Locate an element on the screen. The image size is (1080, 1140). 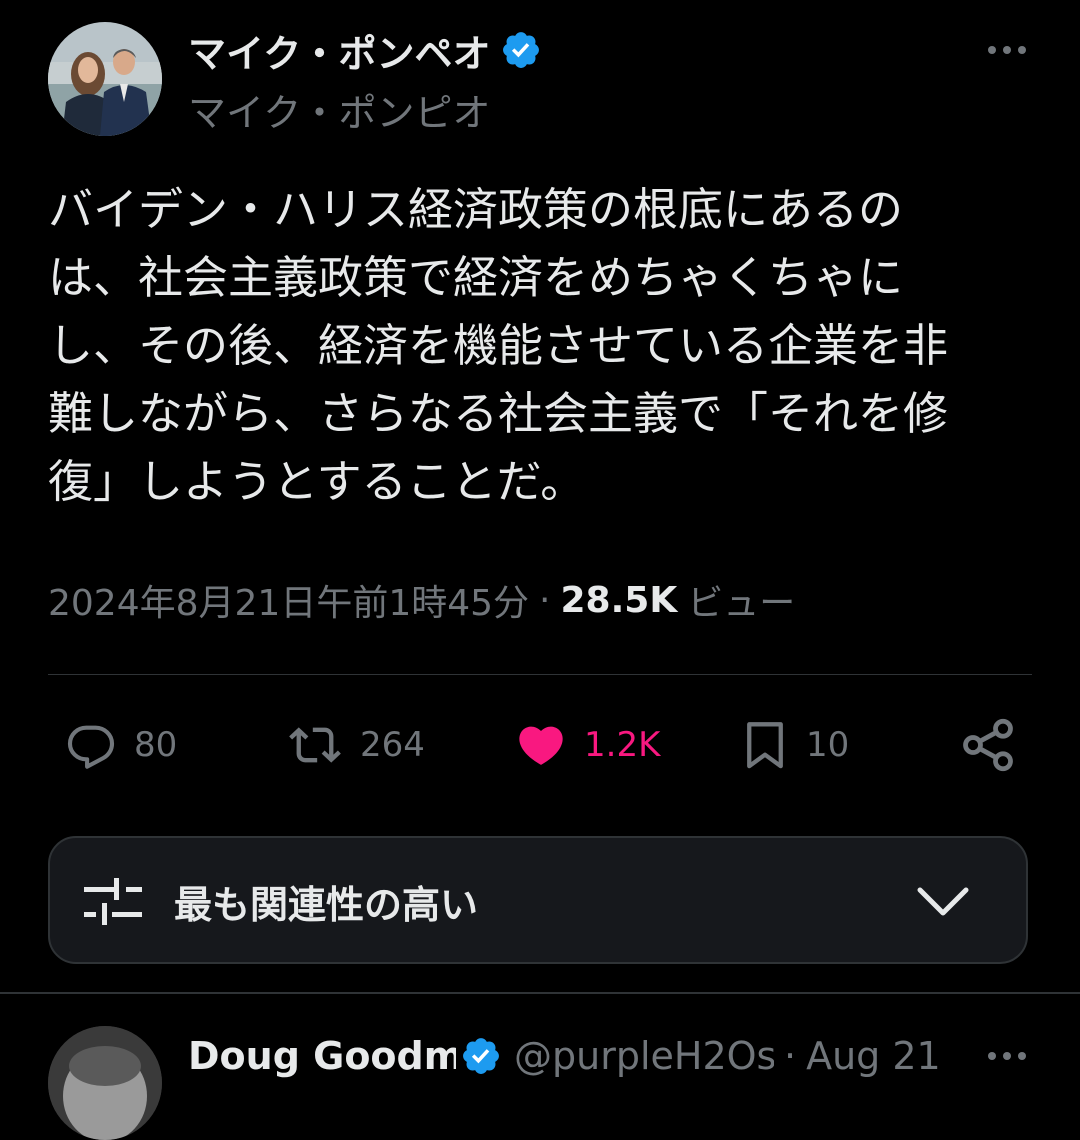
reply-sort-dropdown: 最も関連性の高い is located at coordinates (538, 900).